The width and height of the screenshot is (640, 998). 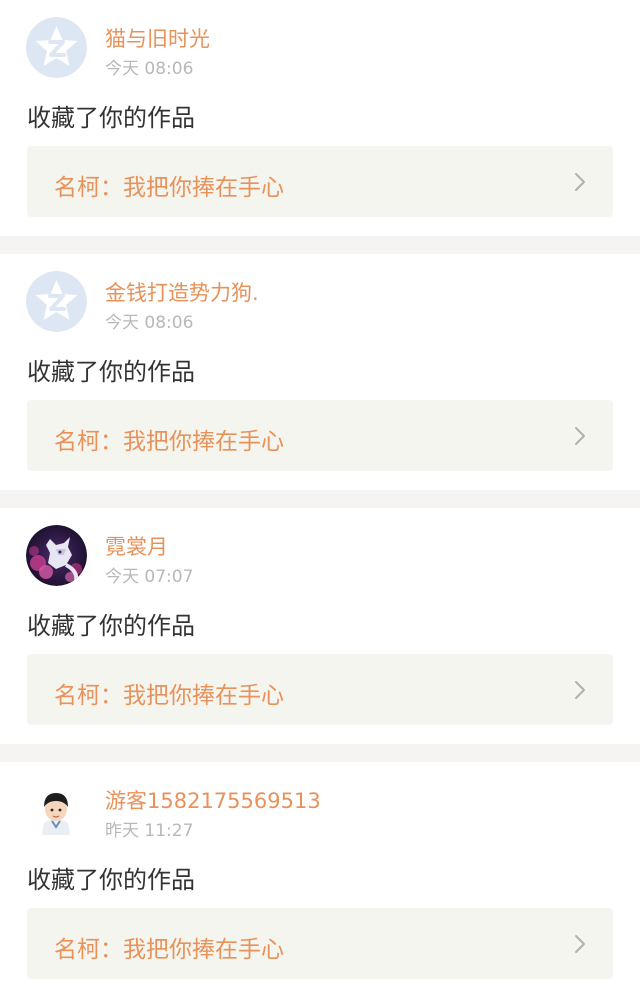 What do you see at coordinates (56, 555) in the screenshot?
I see `fox-avatar-icon` at bounding box center [56, 555].